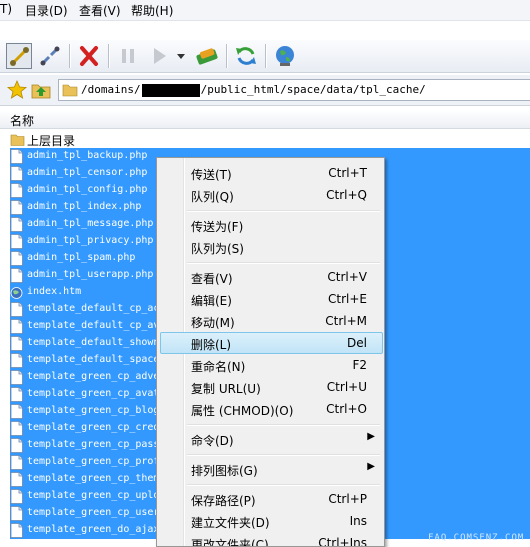  Describe the element at coordinates (270, 139) in the screenshot. I see `list-item-parent-directory: 上层目录` at that location.